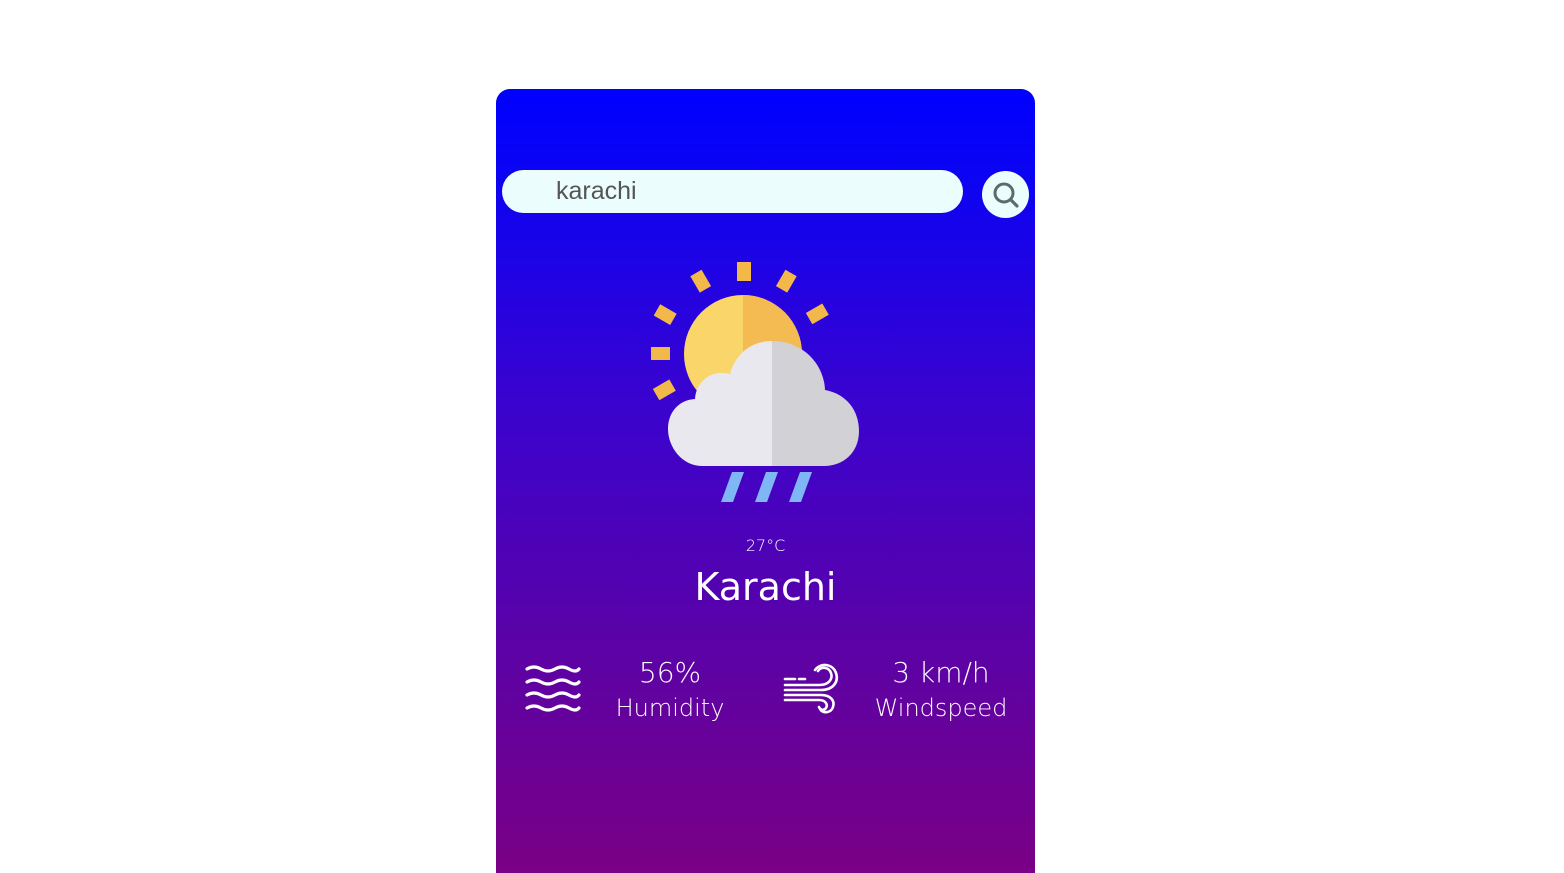 Image resolution: width=1564 pixels, height=873 pixels. What do you see at coordinates (670, 672) in the screenshot?
I see `humidity-value: 56%` at bounding box center [670, 672].